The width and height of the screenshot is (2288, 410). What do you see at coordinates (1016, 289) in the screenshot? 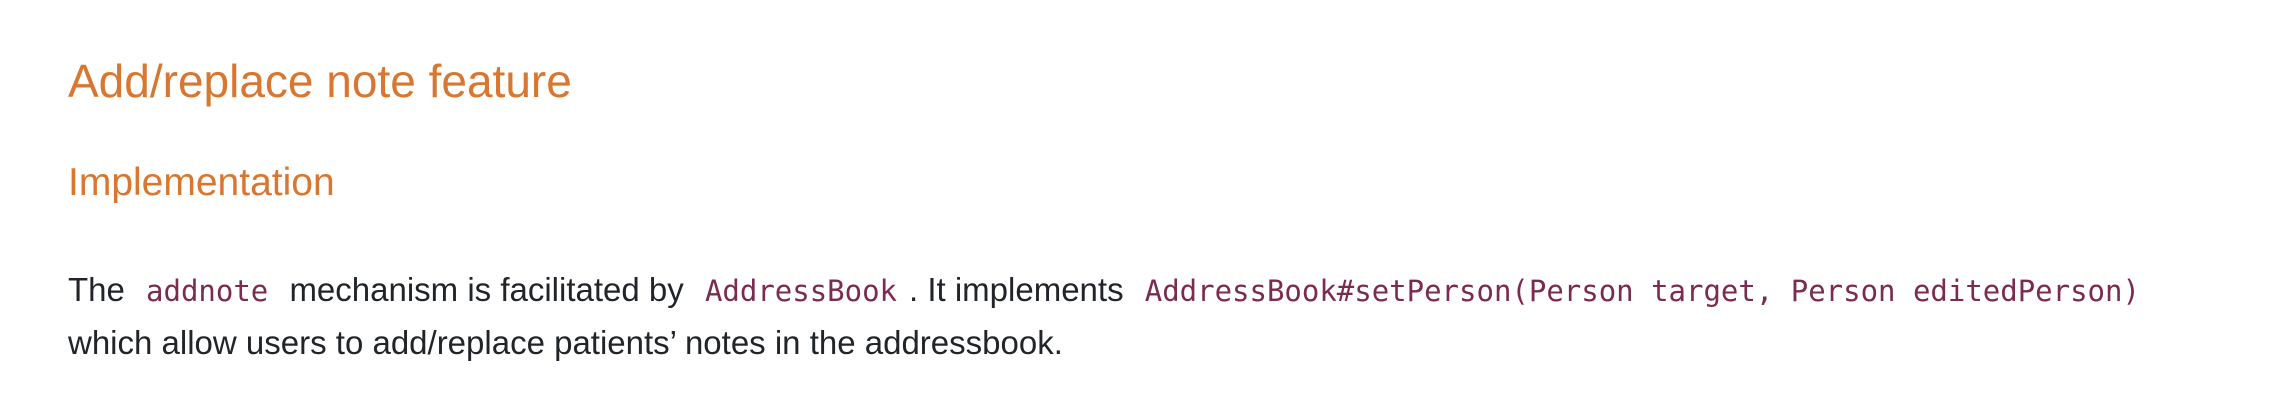
I see `paragraph-text: . It implements` at bounding box center [1016, 289].